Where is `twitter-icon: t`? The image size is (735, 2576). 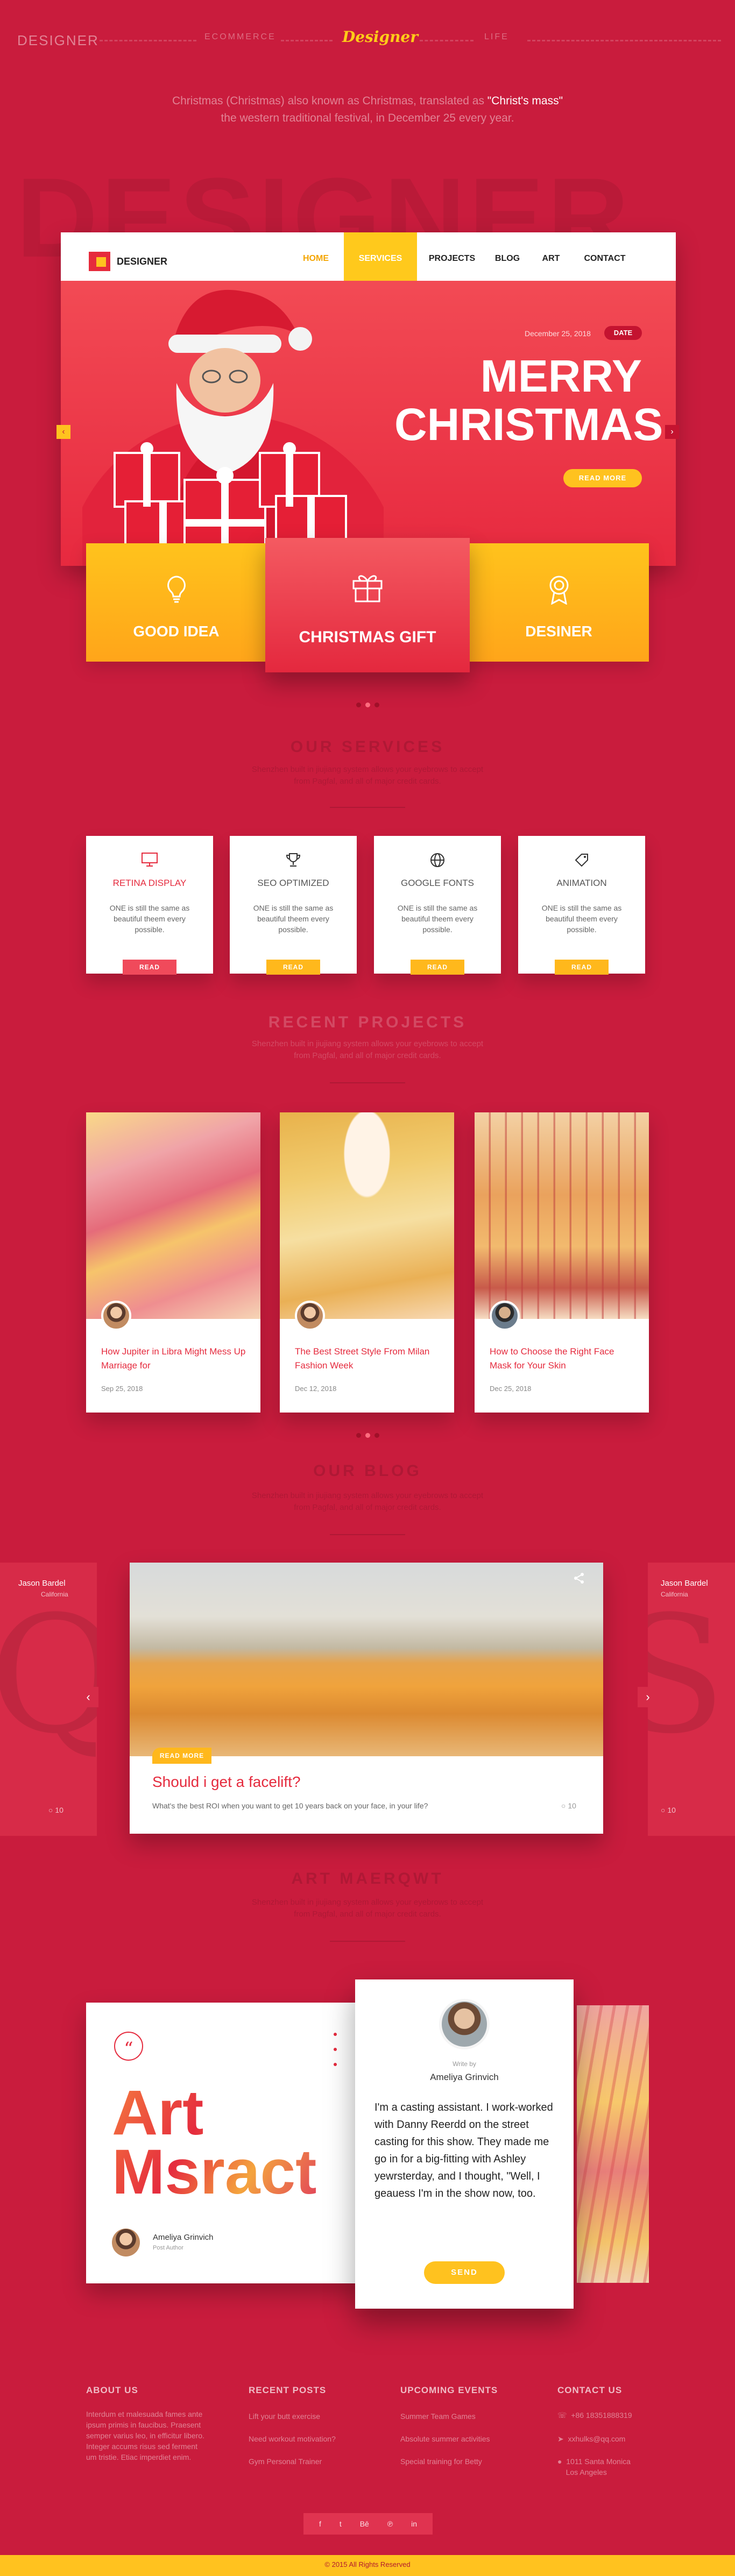
twitter-icon: t is located at coordinates (341, 2524).